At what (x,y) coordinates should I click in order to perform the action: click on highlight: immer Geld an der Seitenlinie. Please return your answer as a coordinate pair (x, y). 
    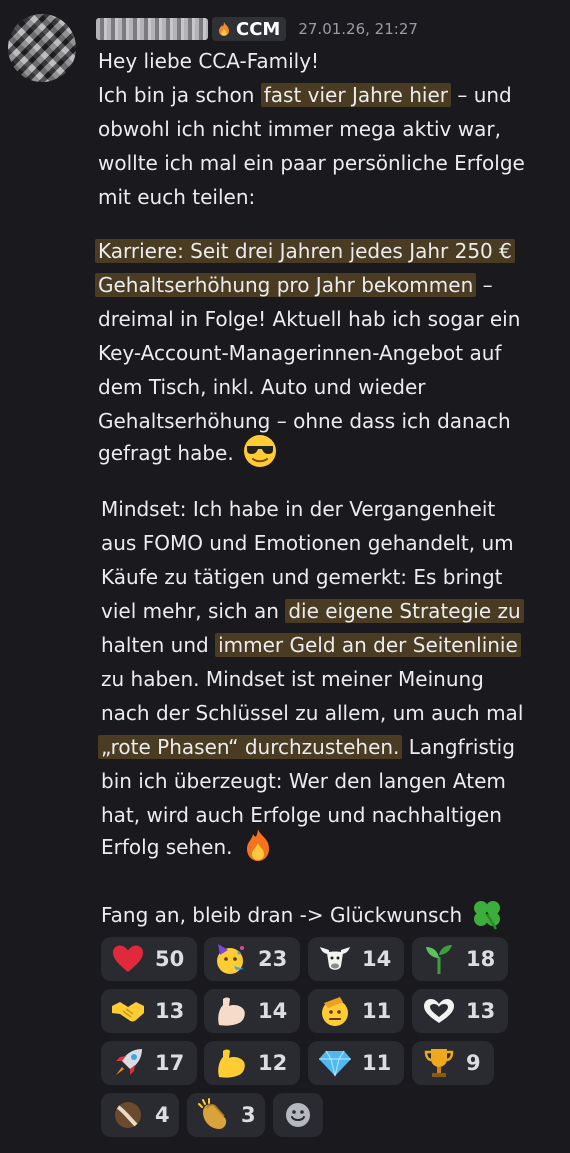
    Looking at the image, I should click on (368, 645).